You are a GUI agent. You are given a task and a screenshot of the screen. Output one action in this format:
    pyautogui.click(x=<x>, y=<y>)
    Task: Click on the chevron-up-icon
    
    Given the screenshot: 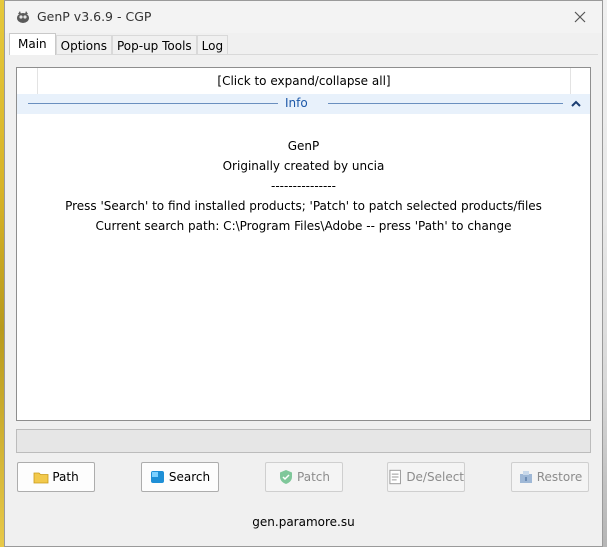 What is the action you would take?
    pyautogui.click(x=576, y=104)
    